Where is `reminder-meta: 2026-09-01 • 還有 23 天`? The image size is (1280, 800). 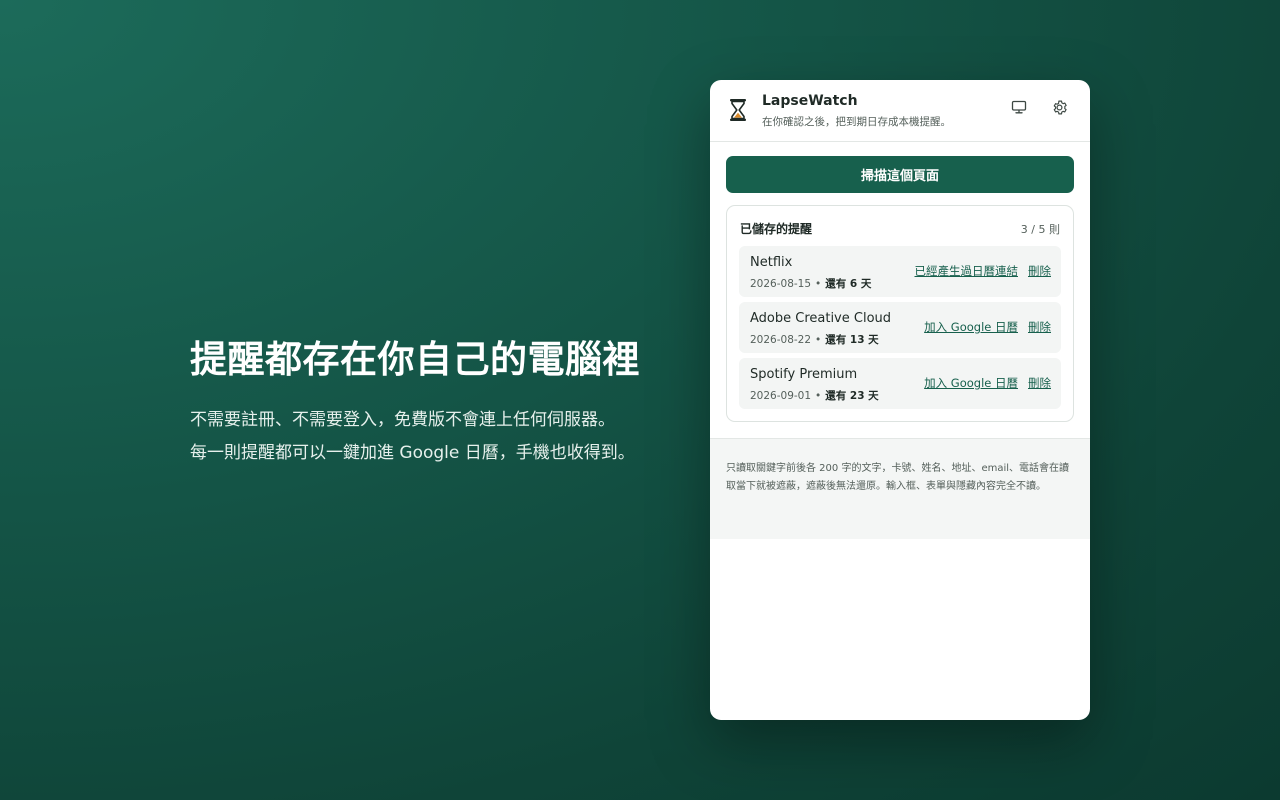 reminder-meta: 2026-09-01 • 還有 23 天 is located at coordinates (814, 395).